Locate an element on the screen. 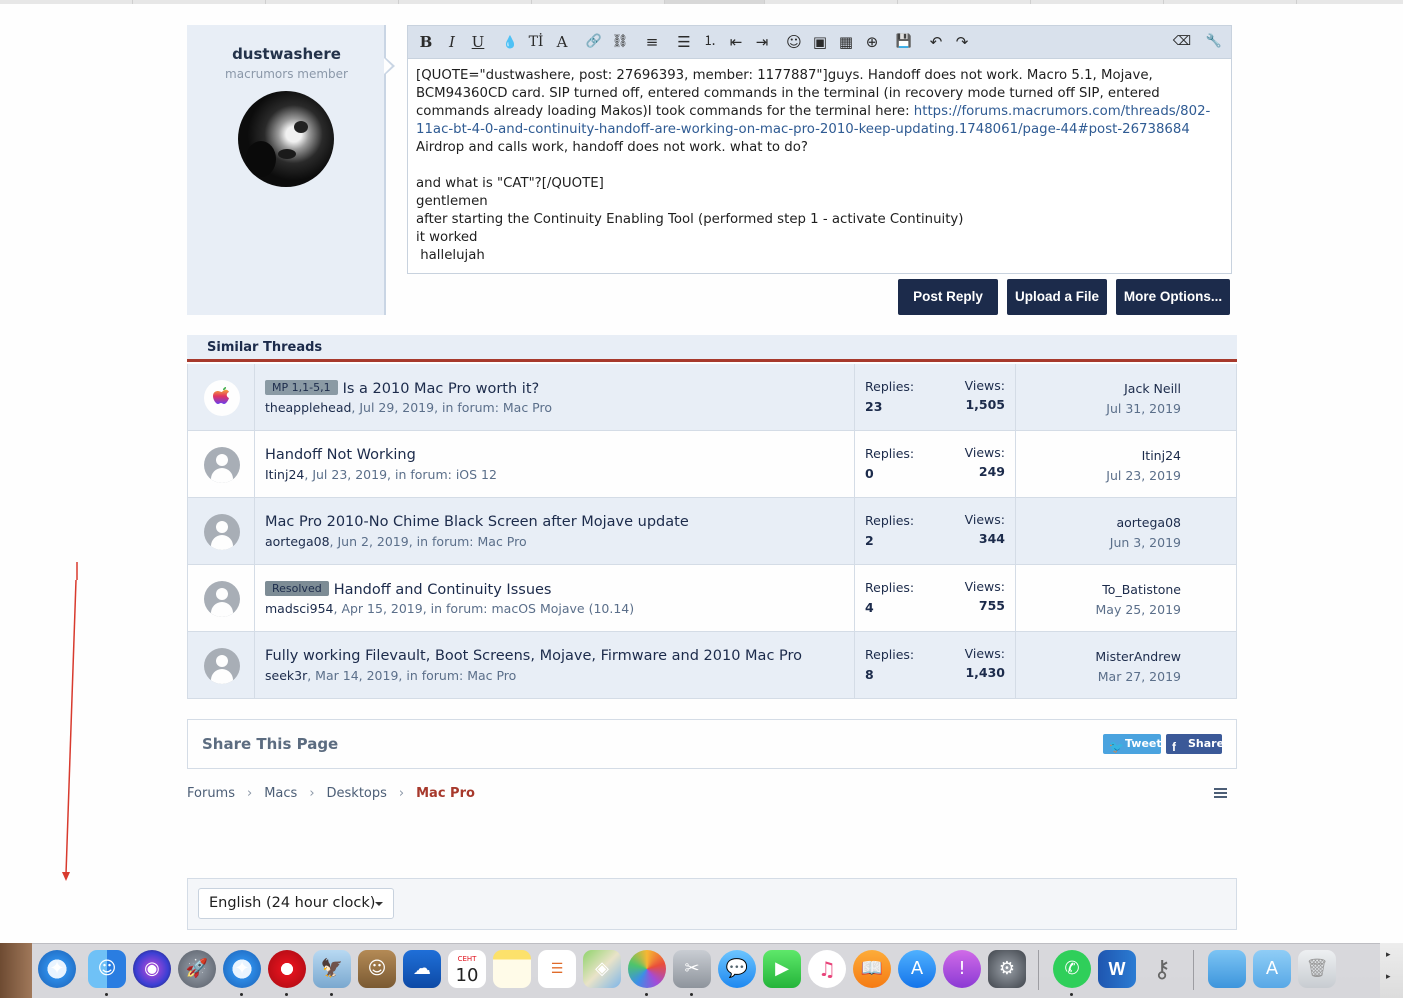 This screenshot has height=998, width=1403. tweet-button: 🐦 Tweet is located at coordinates (1132, 744).